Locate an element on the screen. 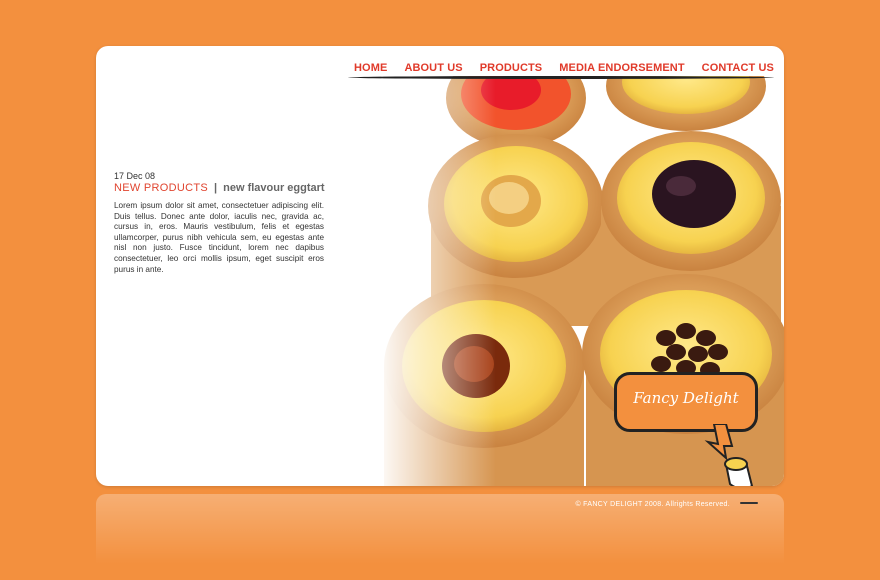 Image resolution: width=880 pixels, height=580 pixels. post-date: 17 Dec 08 is located at coordinates (135, 176).